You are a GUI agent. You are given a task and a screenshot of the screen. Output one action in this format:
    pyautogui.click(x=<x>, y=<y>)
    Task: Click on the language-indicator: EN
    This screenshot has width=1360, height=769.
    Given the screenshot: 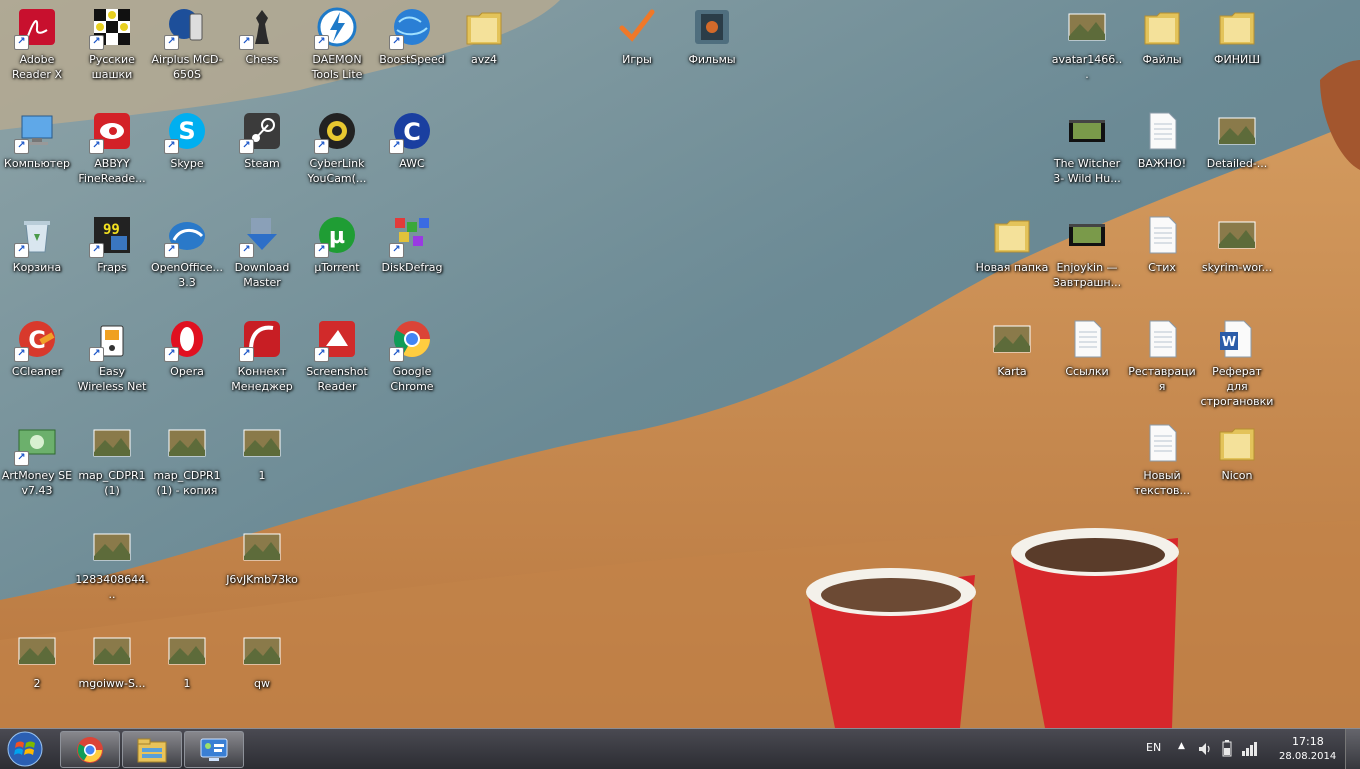 What is the action you would take?
    pyautogui.click(x=1153, y=747)
    